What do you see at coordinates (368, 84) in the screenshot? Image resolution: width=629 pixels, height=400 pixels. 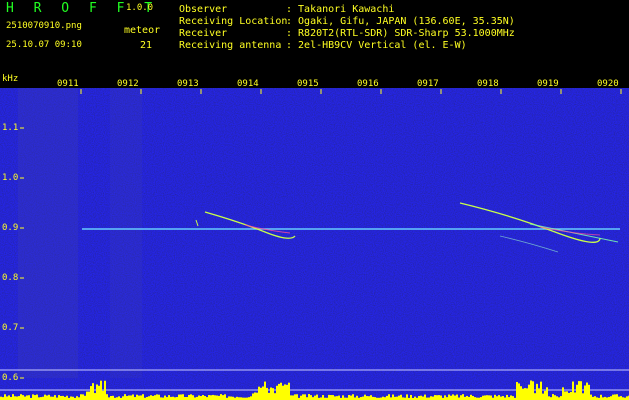 I see `x-tick-label: 0916` at bounding box center [368, 84].